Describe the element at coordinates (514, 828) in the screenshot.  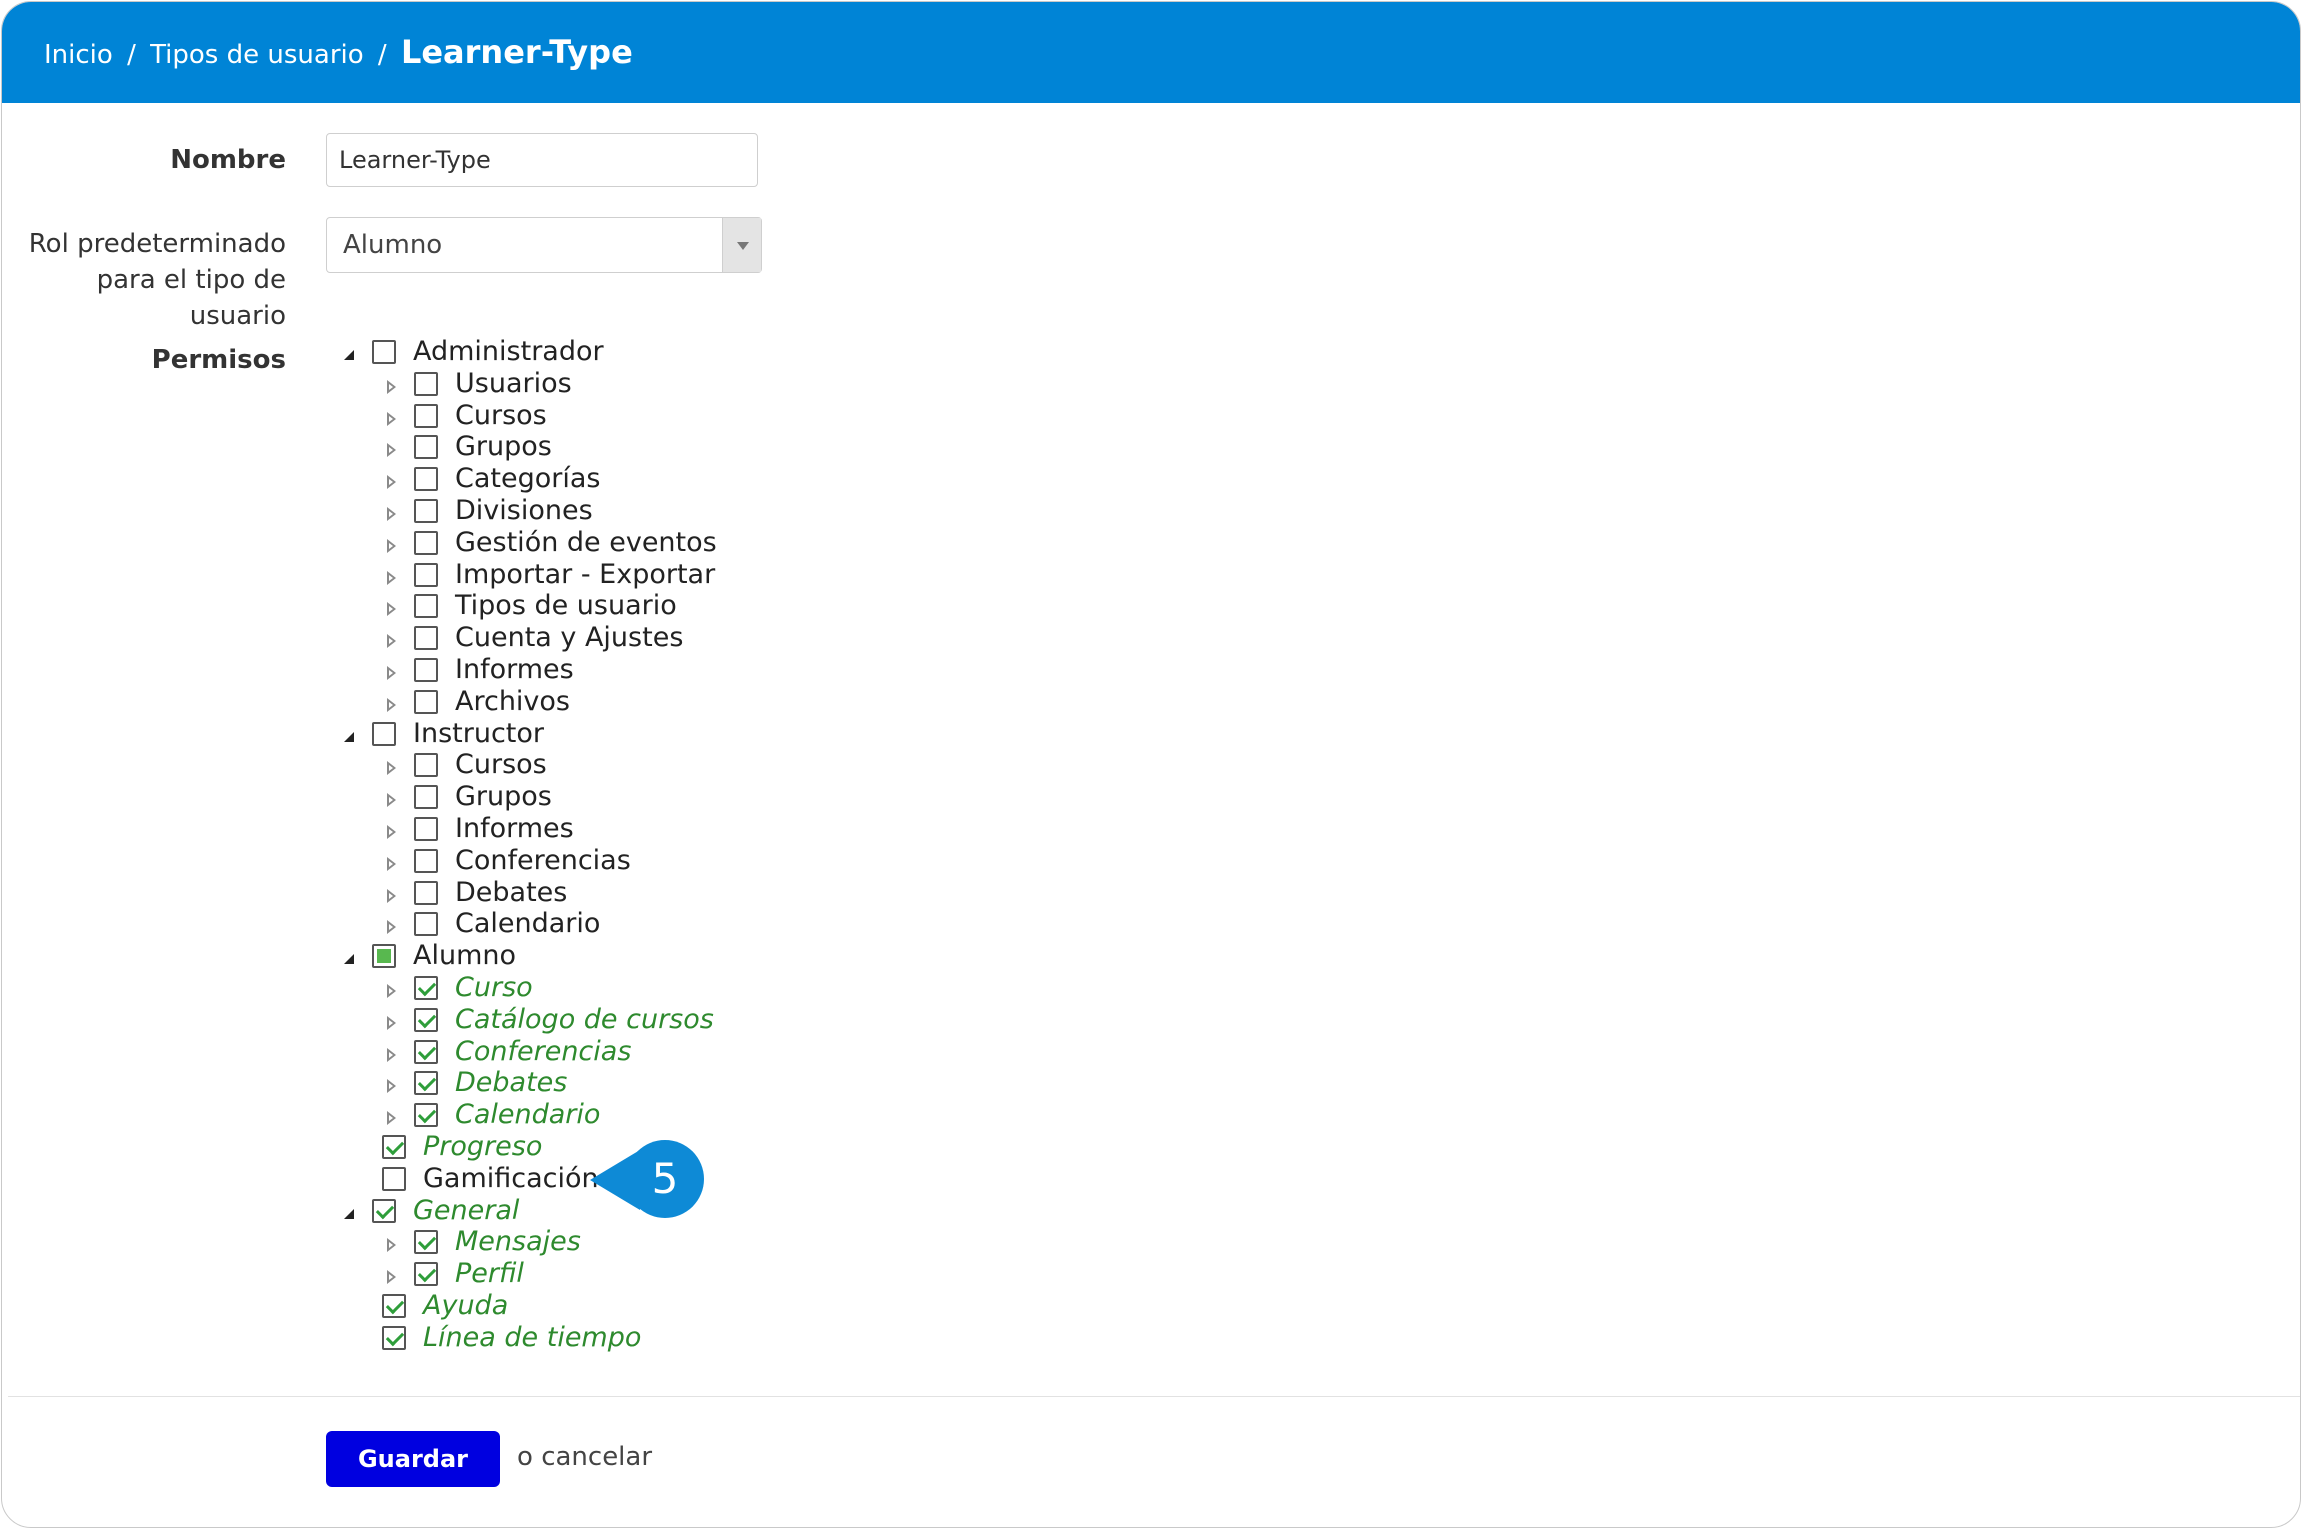
I see `permission-label: Informes` at that location.